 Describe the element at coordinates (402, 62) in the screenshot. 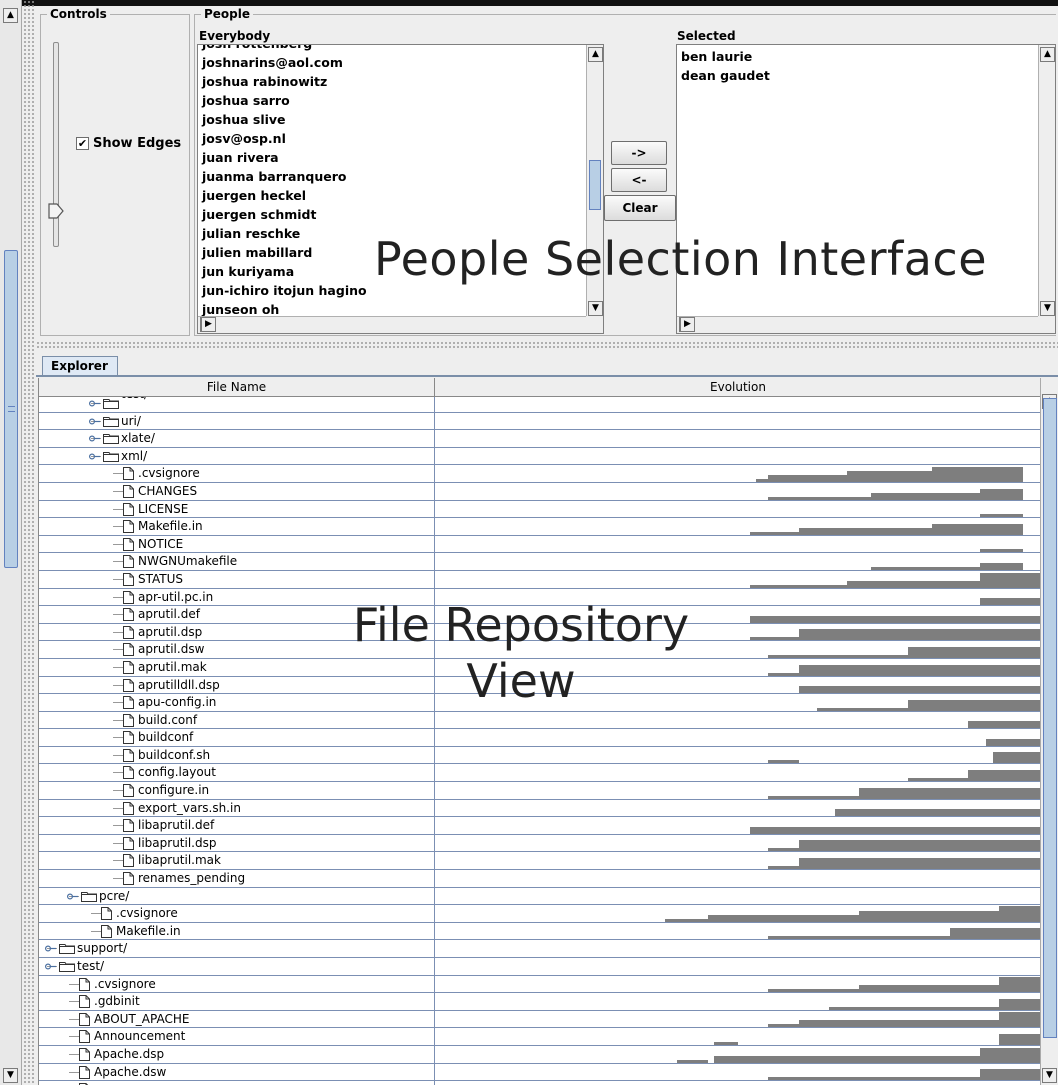

I see `list-item: joshnarins@aol.com` at that location.